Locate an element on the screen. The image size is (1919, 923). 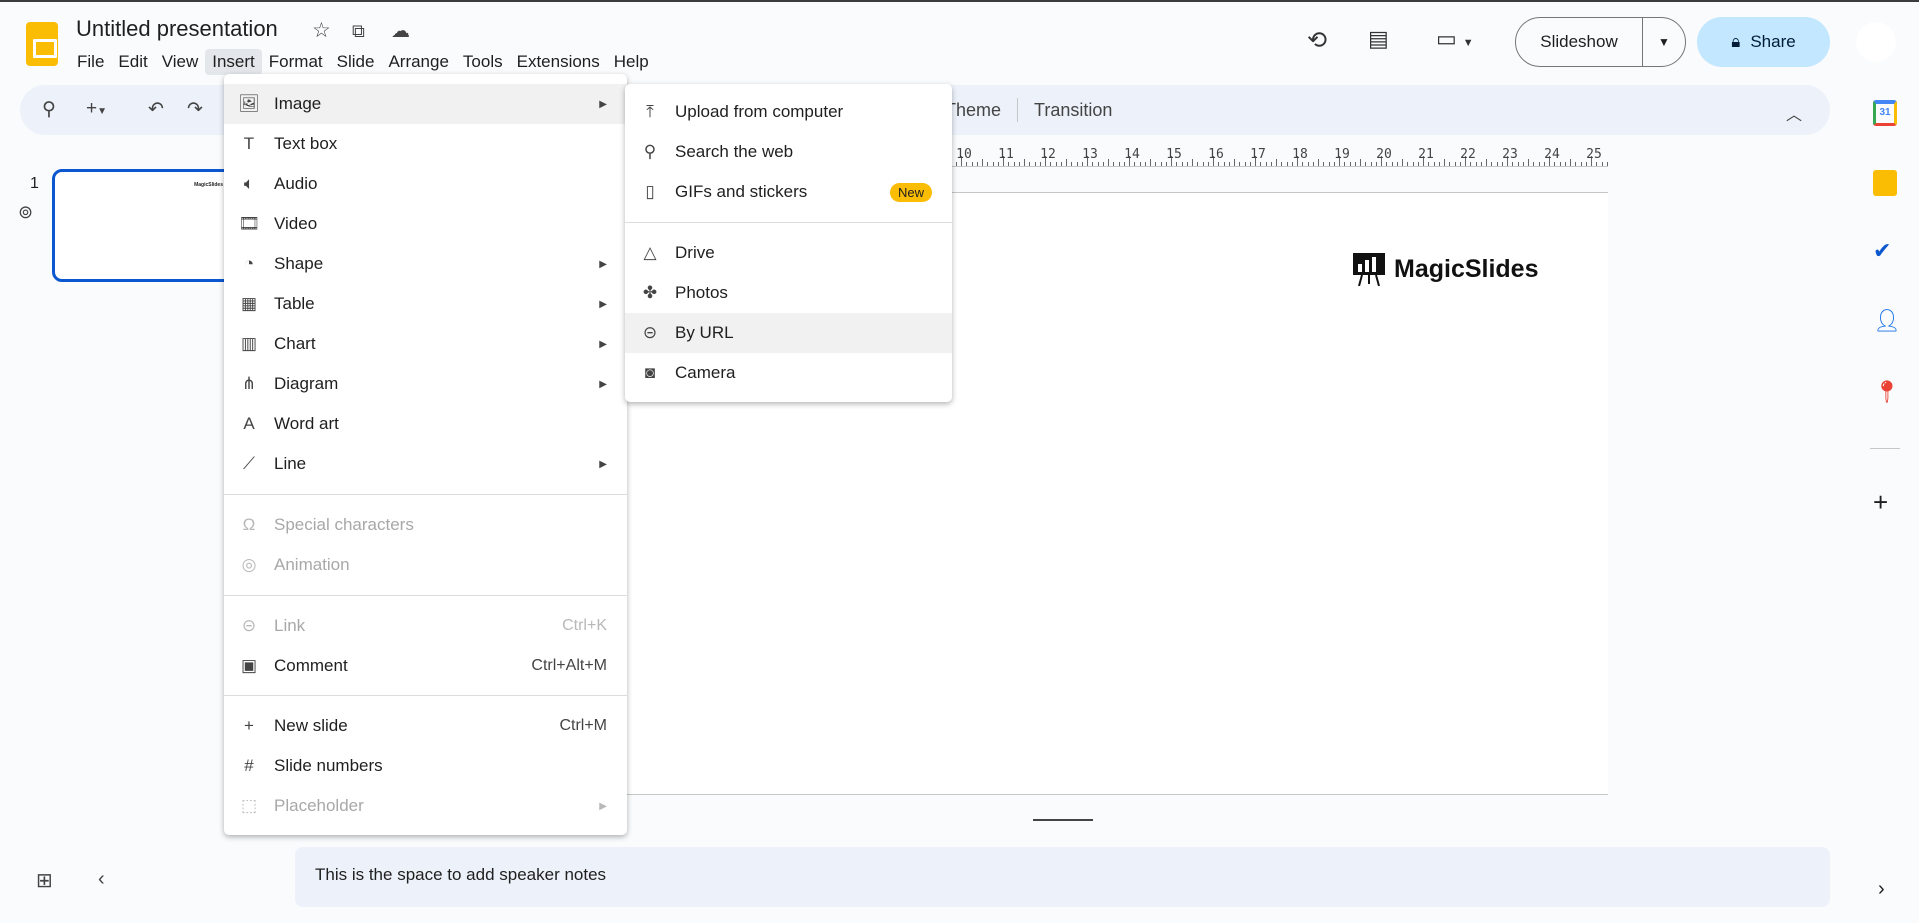
collapse-toolbar-icon: ︿ is located at coordinates (1794, 113).